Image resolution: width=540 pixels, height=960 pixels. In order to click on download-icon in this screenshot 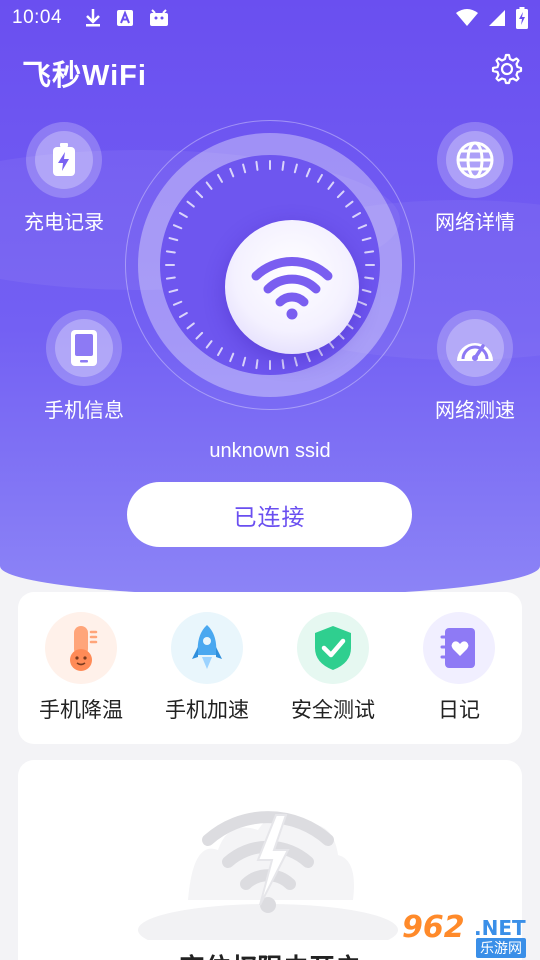, I will do `click(93, 18)`.